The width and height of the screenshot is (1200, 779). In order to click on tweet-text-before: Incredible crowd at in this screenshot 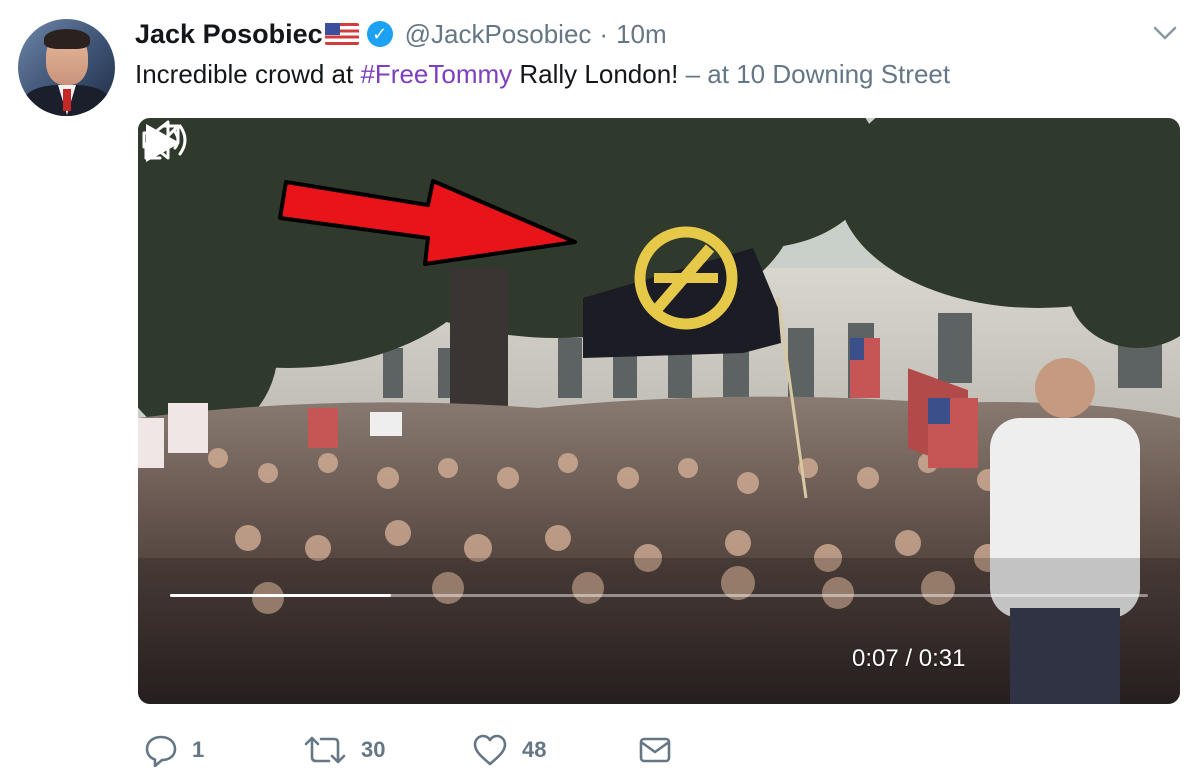, I will do `click(248, 74)`.